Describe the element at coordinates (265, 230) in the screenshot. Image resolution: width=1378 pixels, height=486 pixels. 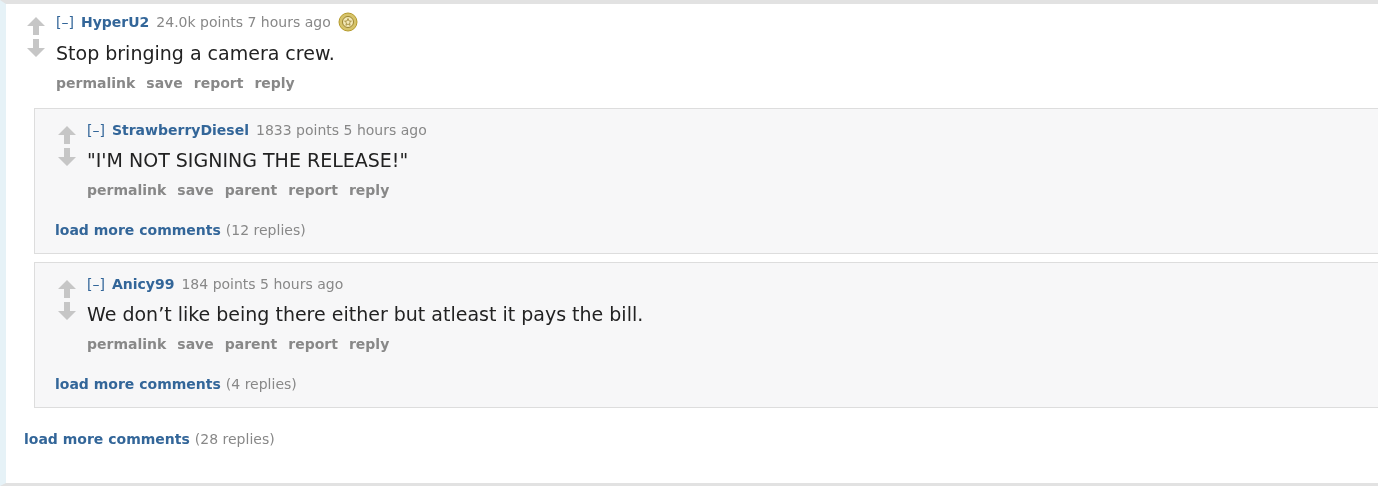
I see `reply-count: (12 replies)` at that location.